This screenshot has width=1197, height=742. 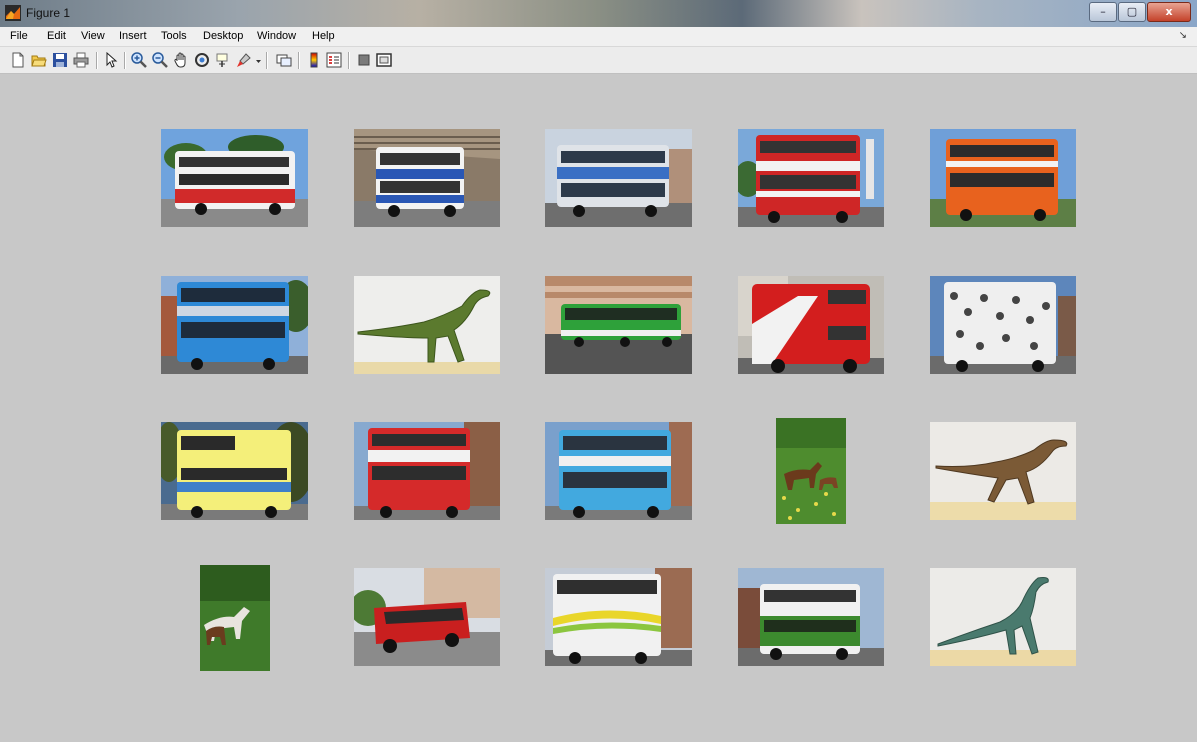 What do you see at coordinates (56, 36) in the screenshot?
I see `menu-edit: Edit` at bounding box center [56, 36].